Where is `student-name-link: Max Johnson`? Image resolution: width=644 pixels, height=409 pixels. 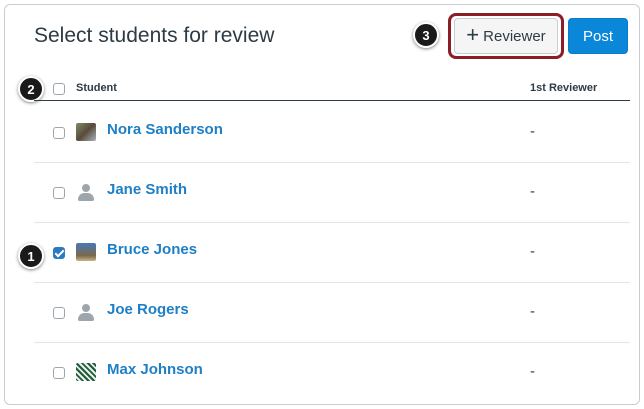
student-name-link: Max Johnson is located at coordinates (155, 369).